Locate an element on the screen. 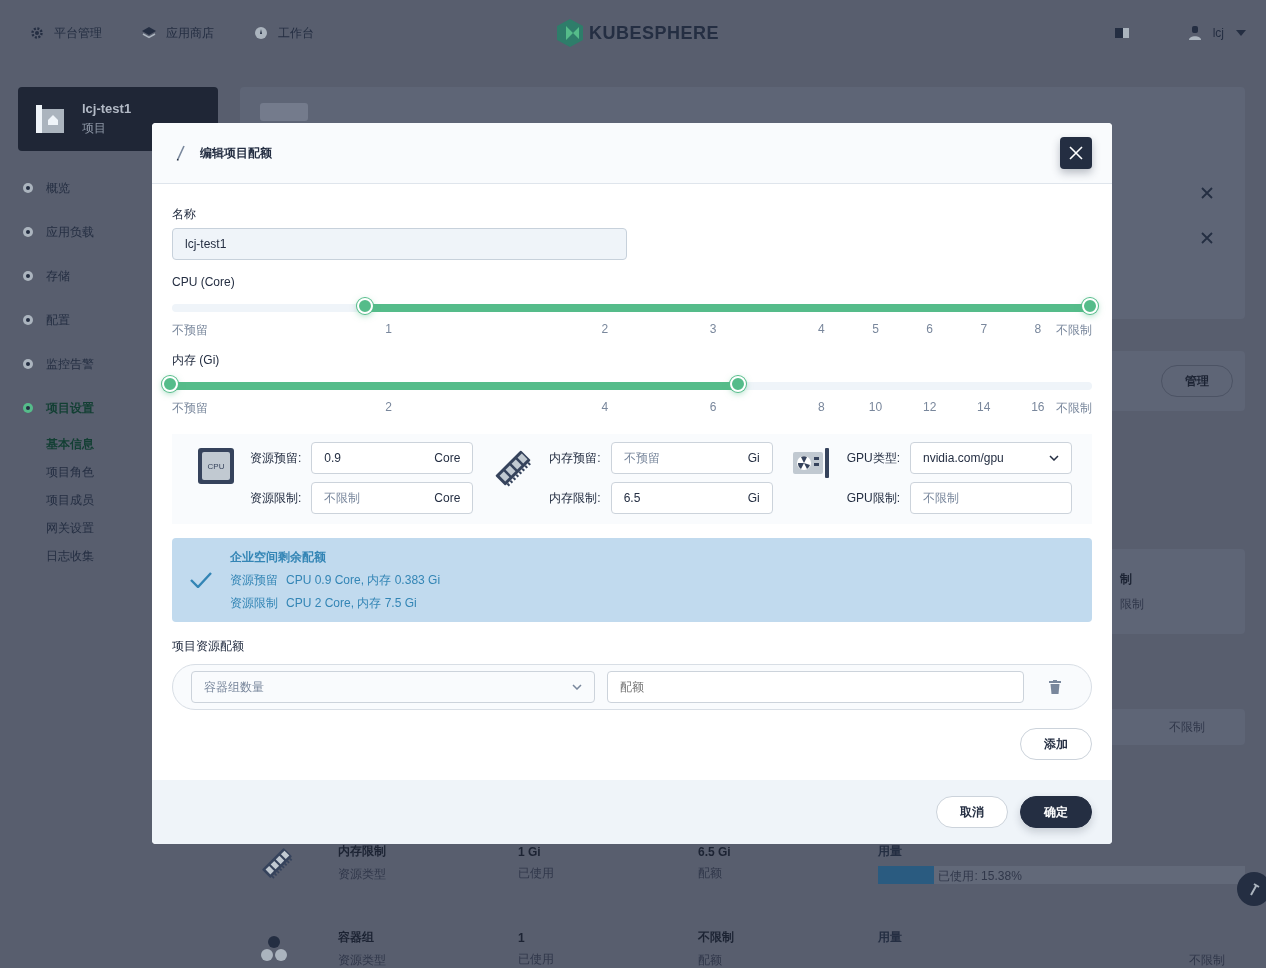 This screenshot has width=1266, height=968. name-input: lcj-test1 is located at coordinates (399, 244).